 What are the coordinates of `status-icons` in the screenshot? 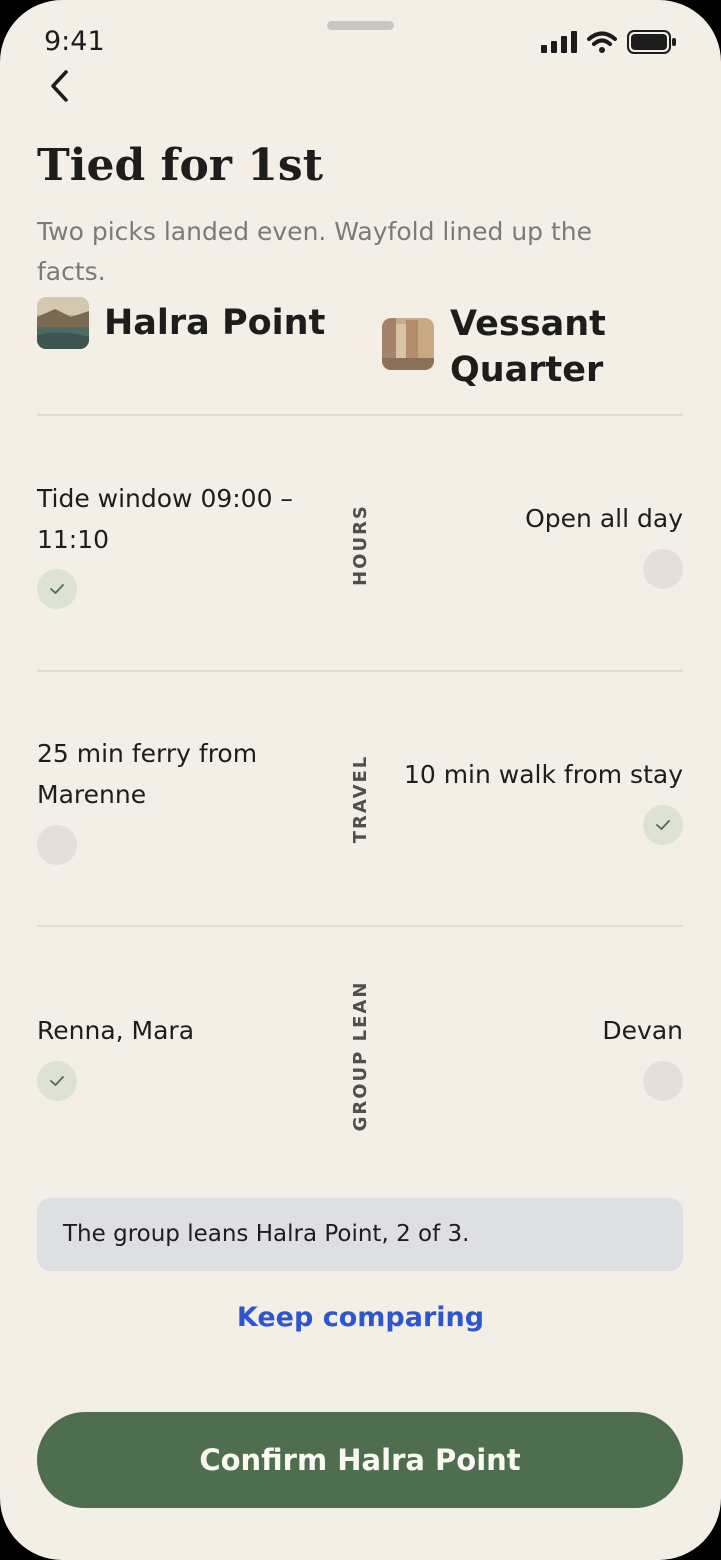 It's located at (609, 42).